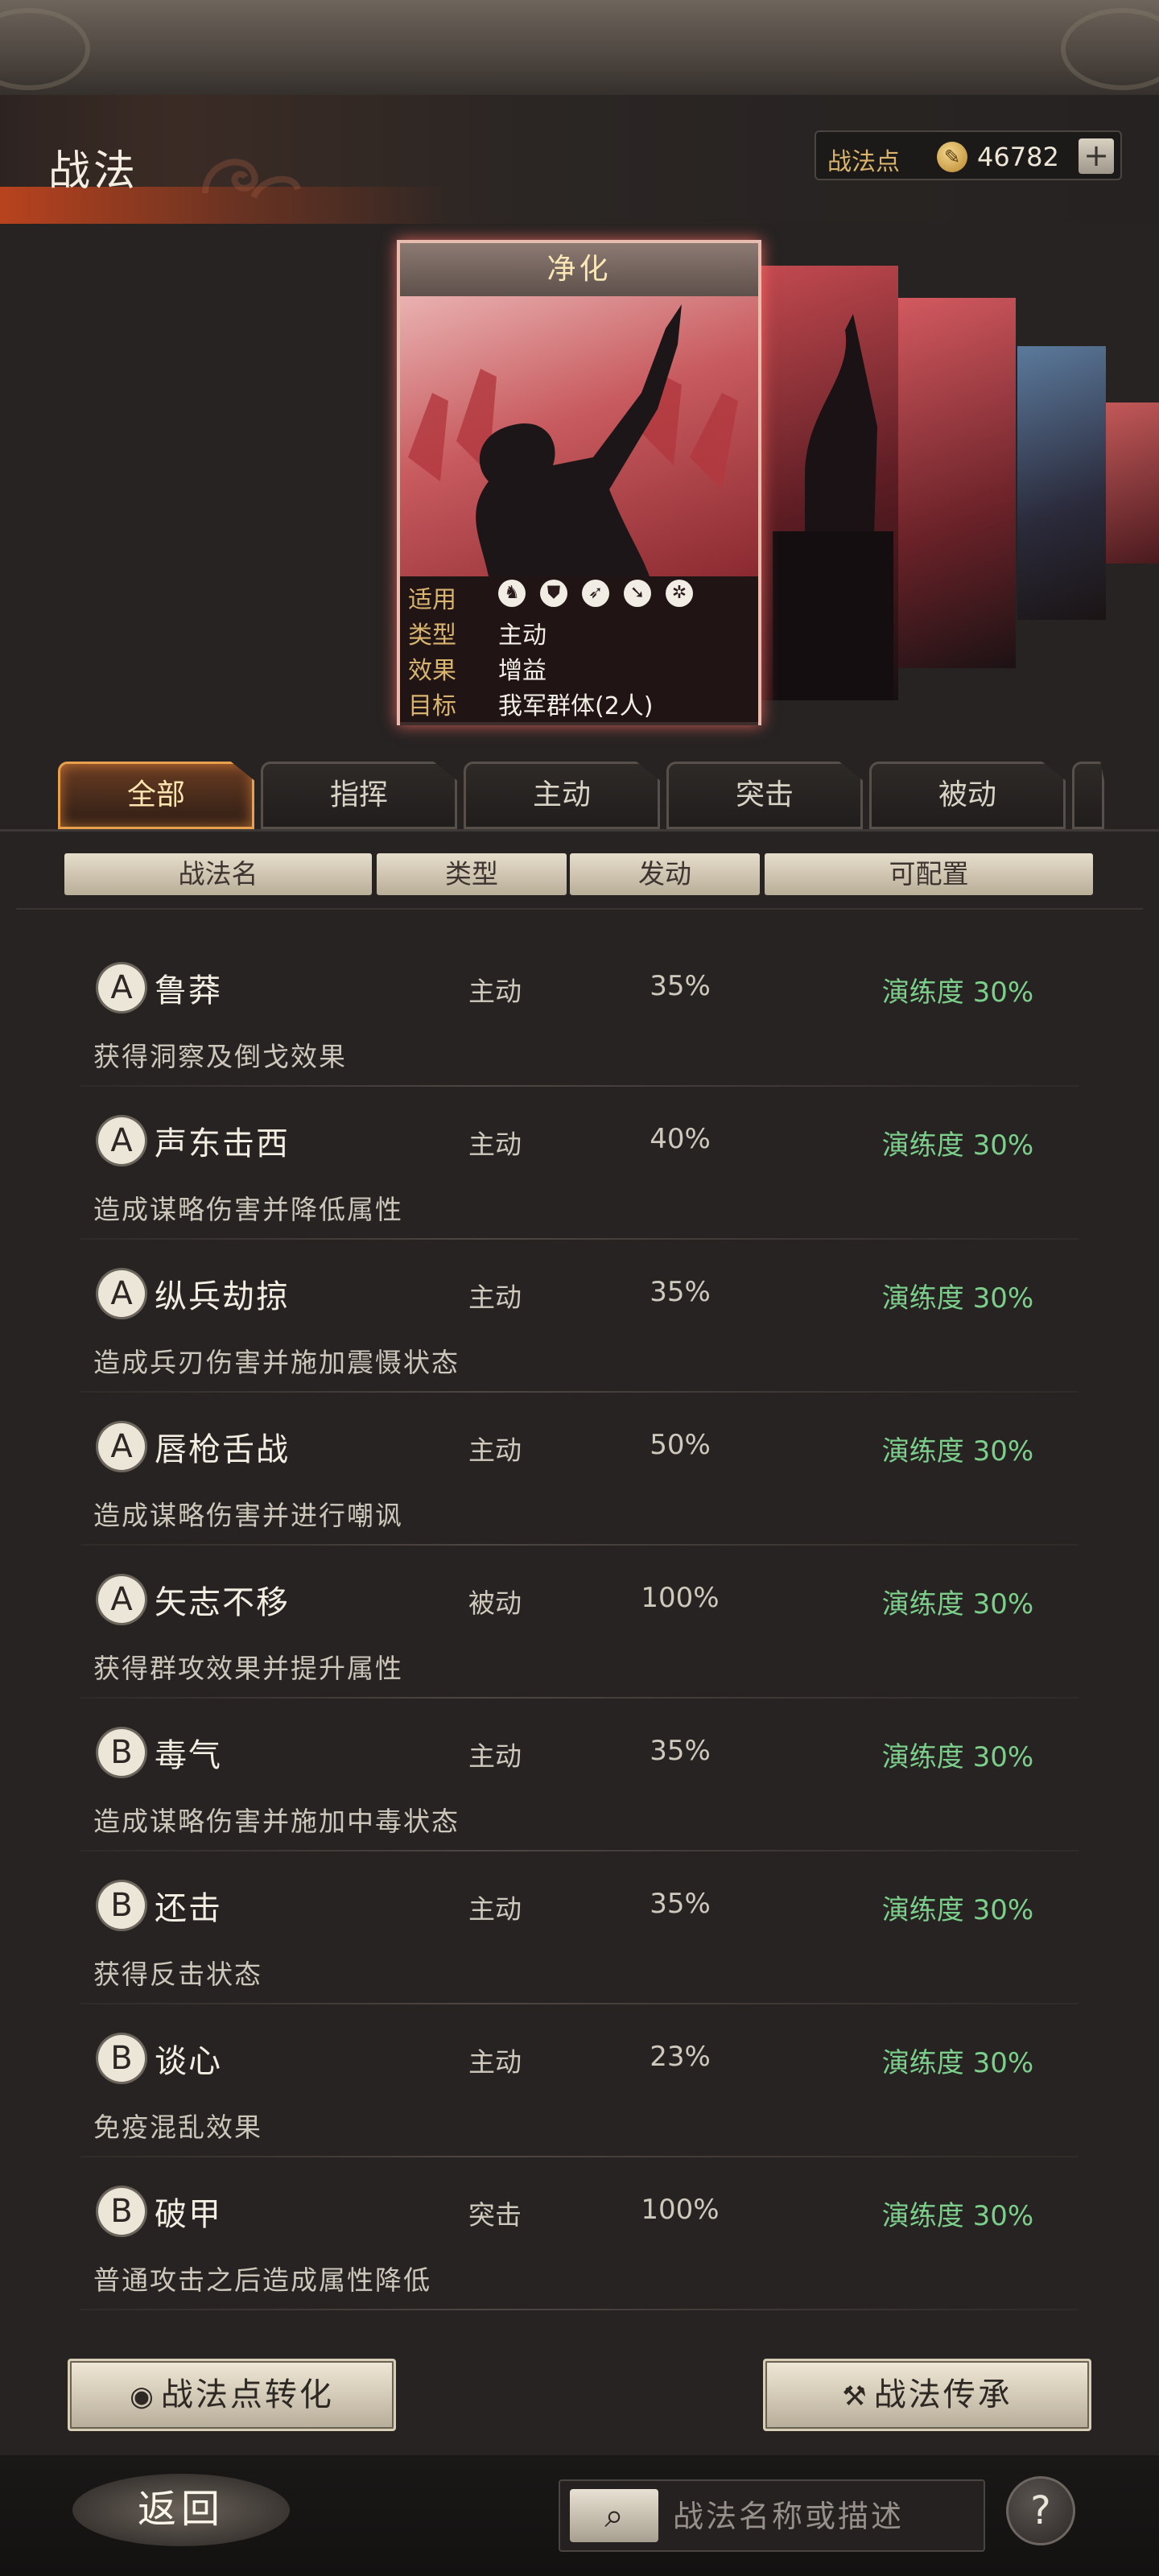  What do you see at coordinates (968, 155) in the screenshot?
I see `tactic-points-box: 战法点 ✎ 46782 +` at bounding box center [968, 155].